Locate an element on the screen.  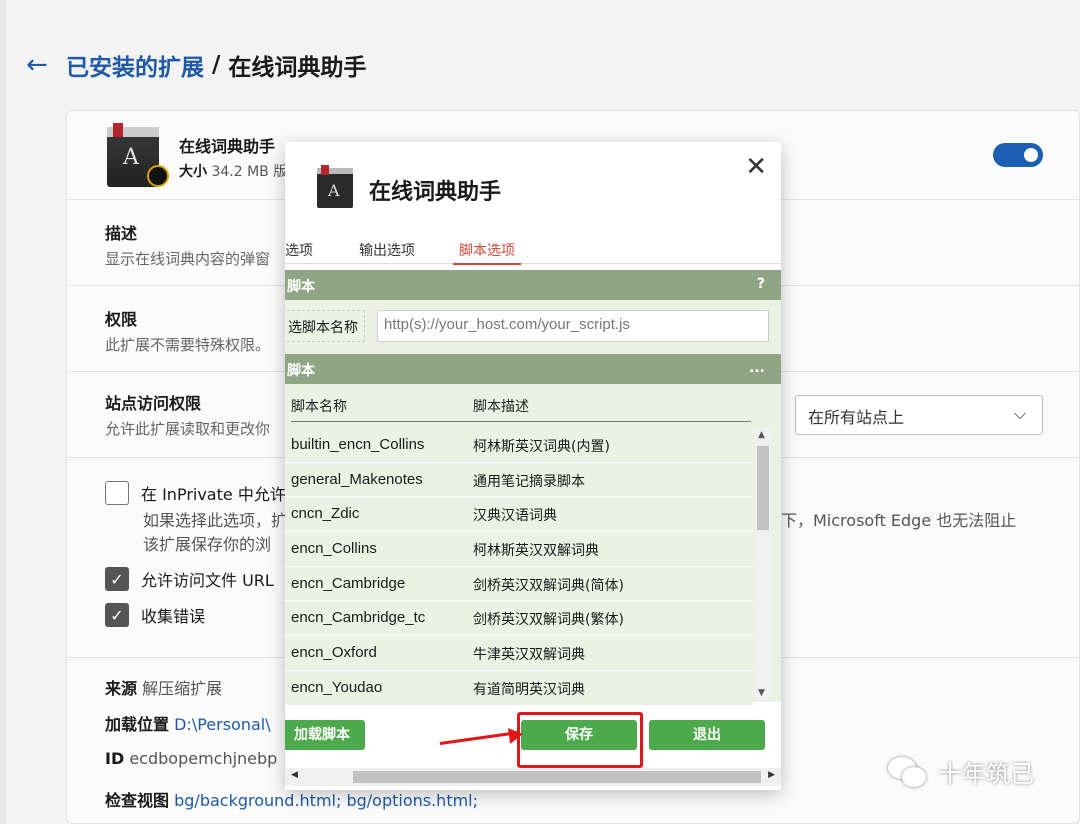
table-row: encn_Collins 柯林斯英汉双解词典 is located at coordinates (519, 549).